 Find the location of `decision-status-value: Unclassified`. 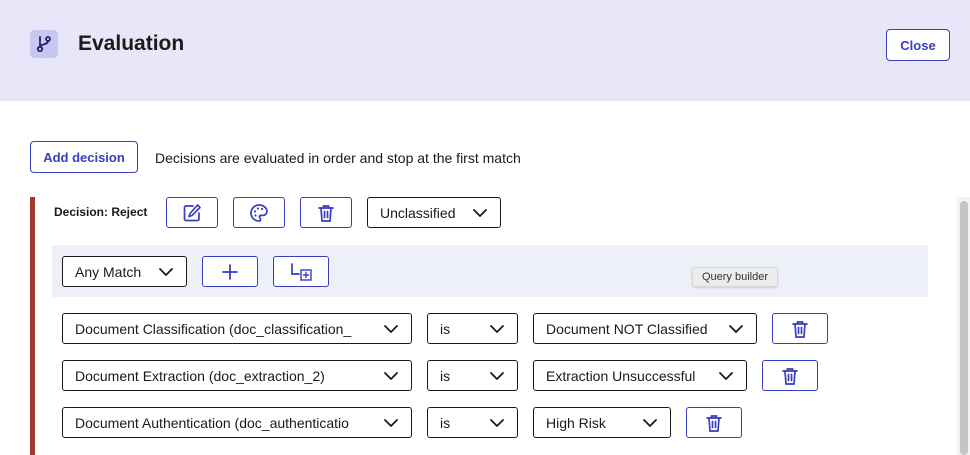

decision-status-value: Unclassified is located at coordinates (418, 212).